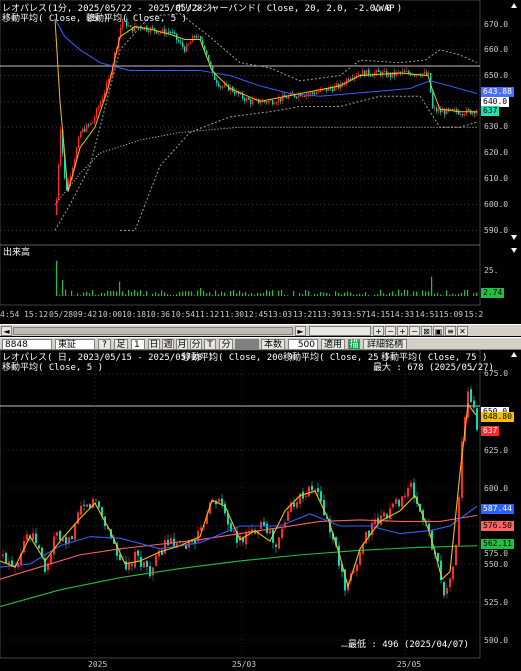  I want to click on daily-price-tick: 525.0, so click(496, 602).